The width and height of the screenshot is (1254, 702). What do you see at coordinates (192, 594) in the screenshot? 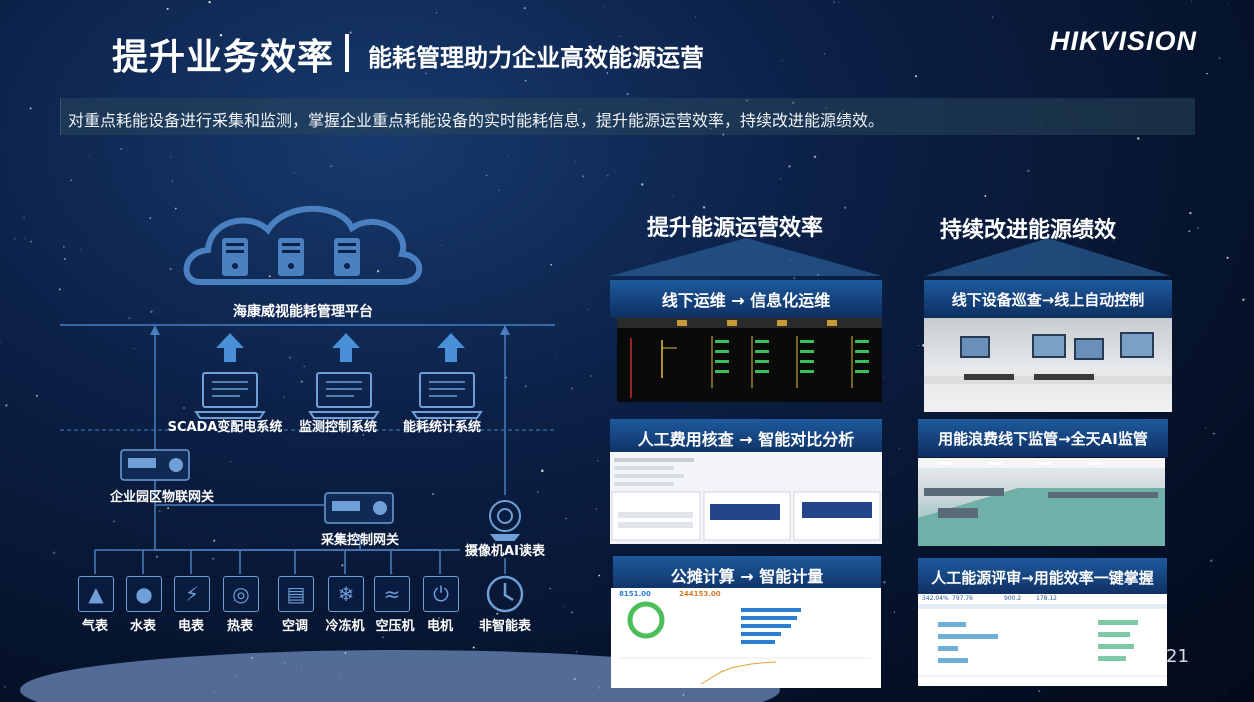
I see `electric-meter-icon: ⚡` at bounding box center [192, 594].